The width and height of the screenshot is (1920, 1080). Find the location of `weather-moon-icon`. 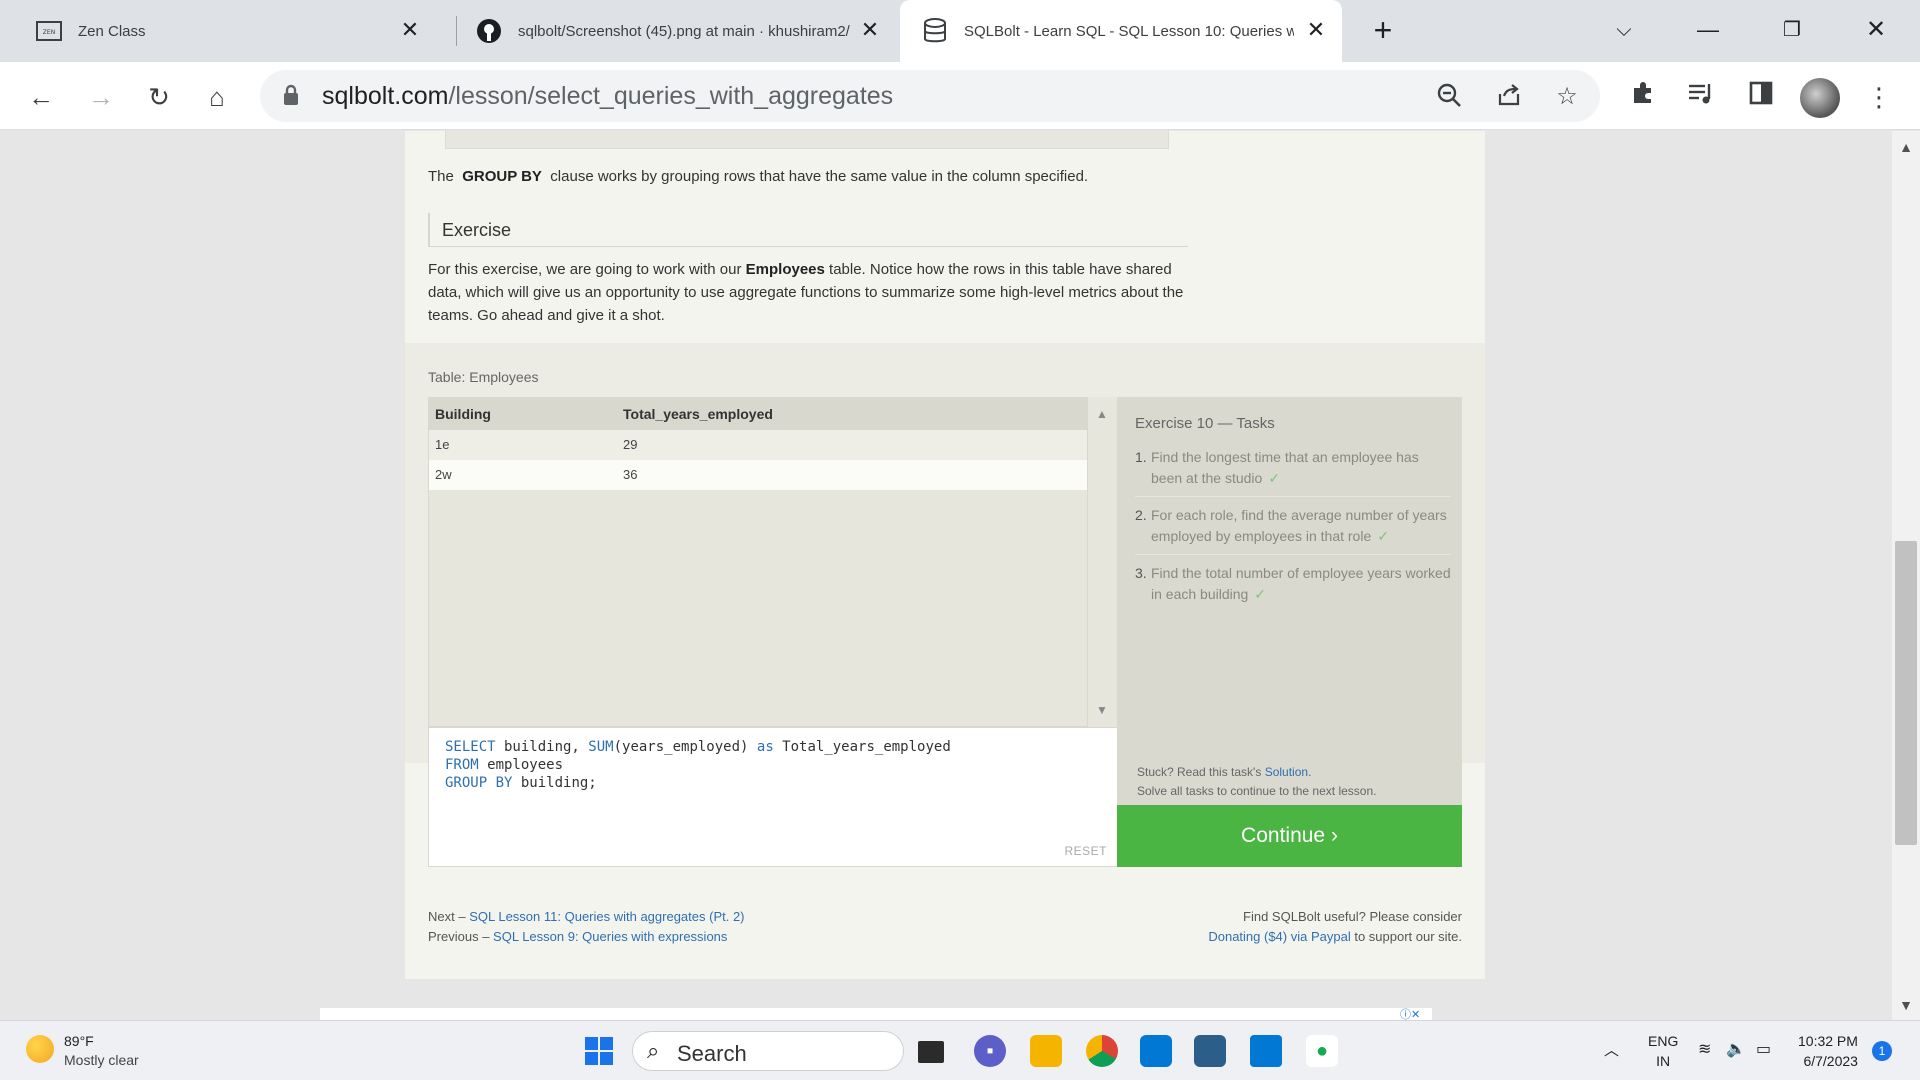

weather-moon-icon is located at coordinates (40, 1049).